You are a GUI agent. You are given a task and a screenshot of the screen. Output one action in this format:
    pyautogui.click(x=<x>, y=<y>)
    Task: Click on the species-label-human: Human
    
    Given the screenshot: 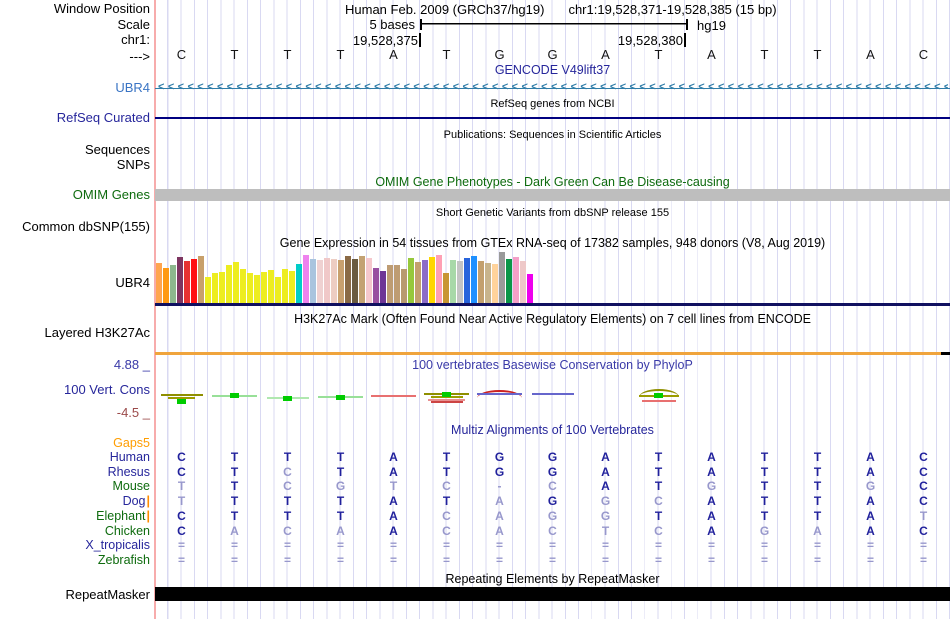 What is the action you would take?
    pyautogui.click(x=75, y=457)
    